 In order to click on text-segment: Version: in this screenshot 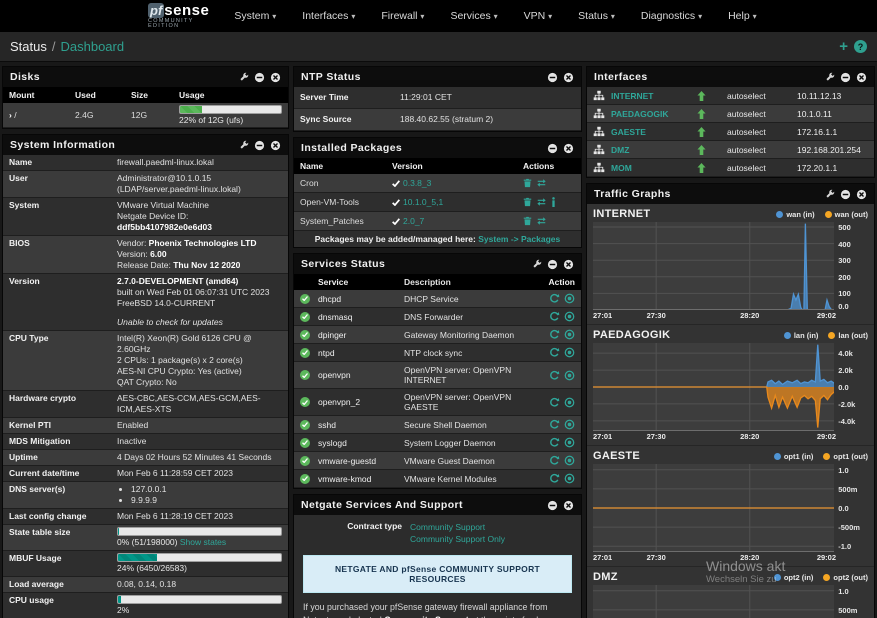, I will do `click(134, 254)`.